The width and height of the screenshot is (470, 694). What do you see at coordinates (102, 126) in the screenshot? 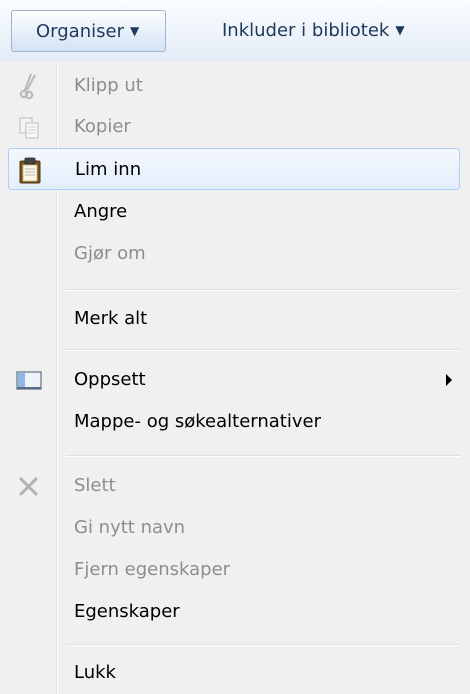
I see `menu-item-label: Kopier` at bounding box center [102, 126].